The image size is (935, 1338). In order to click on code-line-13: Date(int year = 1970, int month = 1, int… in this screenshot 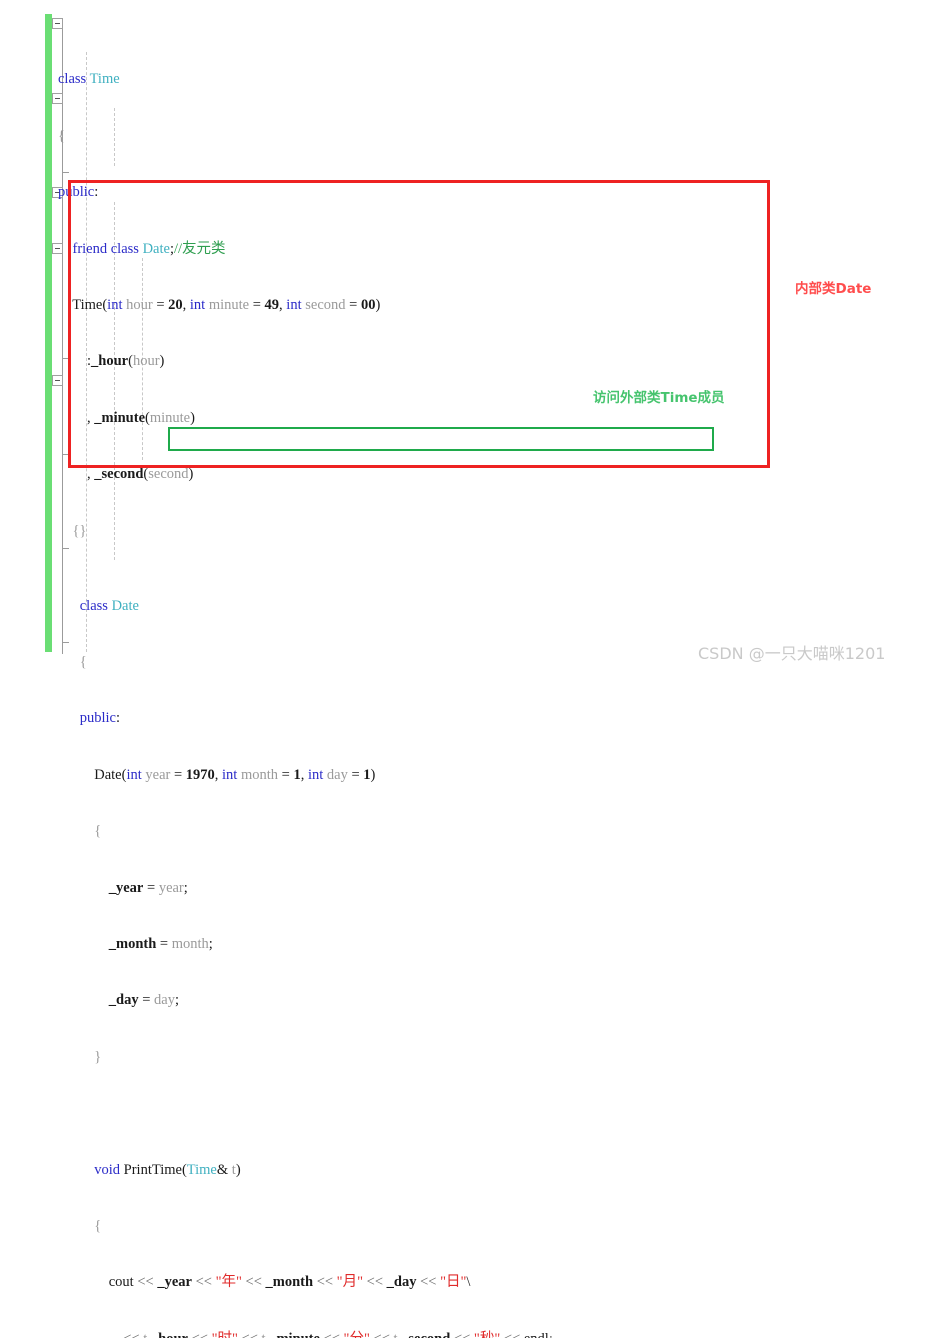, I will do `click(235, 774)`.